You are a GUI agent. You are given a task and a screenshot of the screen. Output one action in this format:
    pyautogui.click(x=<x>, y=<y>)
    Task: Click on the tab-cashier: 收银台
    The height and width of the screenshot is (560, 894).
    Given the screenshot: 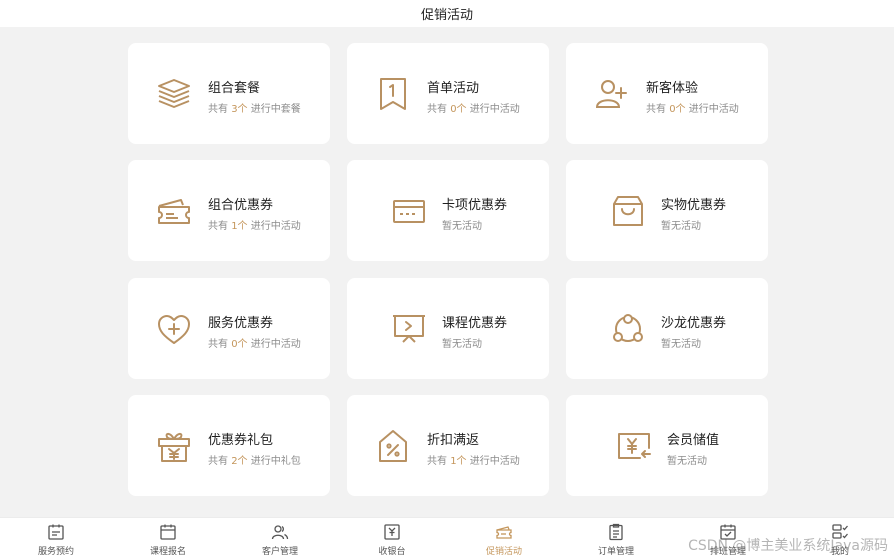 What is the action you would take?
    pyautogui.click(x=392, y=539)
    